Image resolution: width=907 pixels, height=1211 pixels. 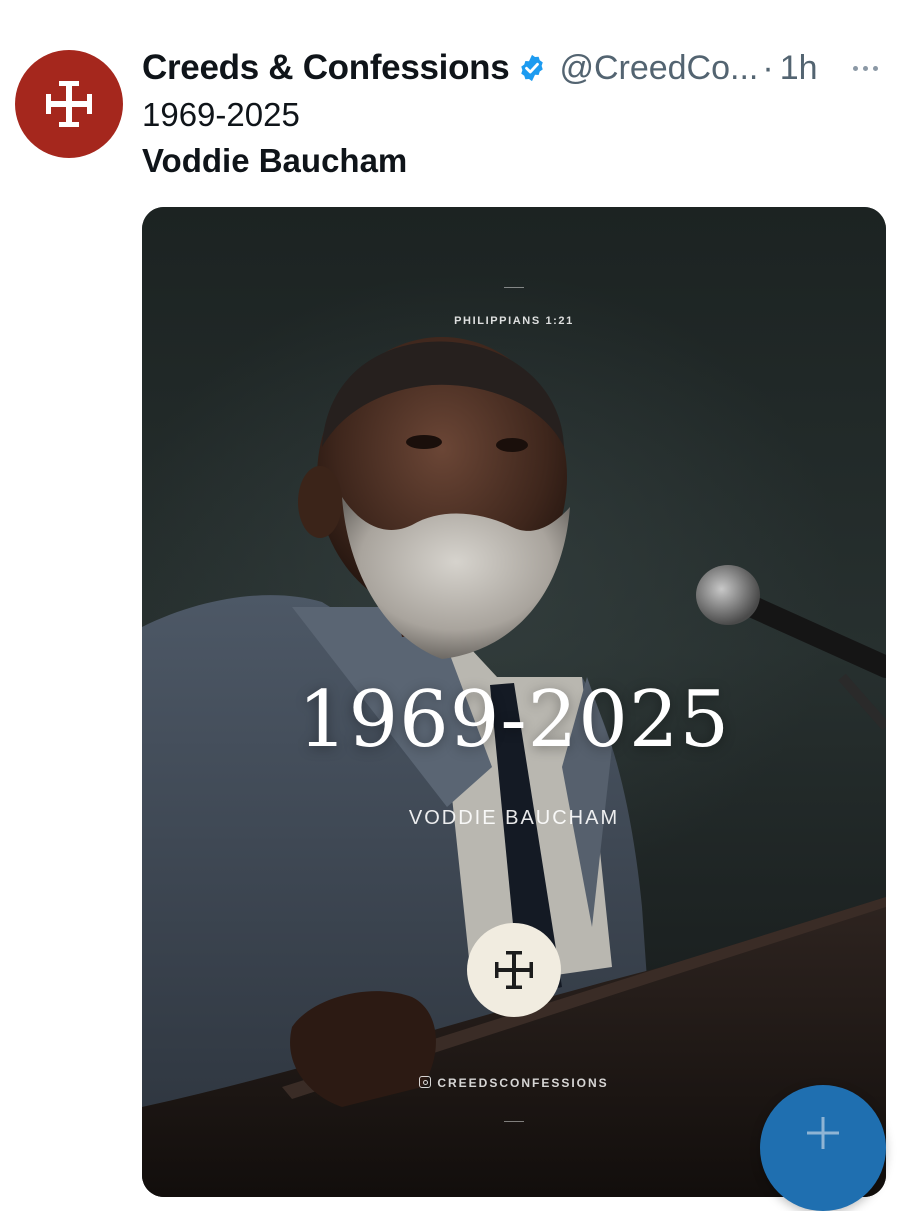 I want to click on verified-badge-icon, so click(x=532, y=68).